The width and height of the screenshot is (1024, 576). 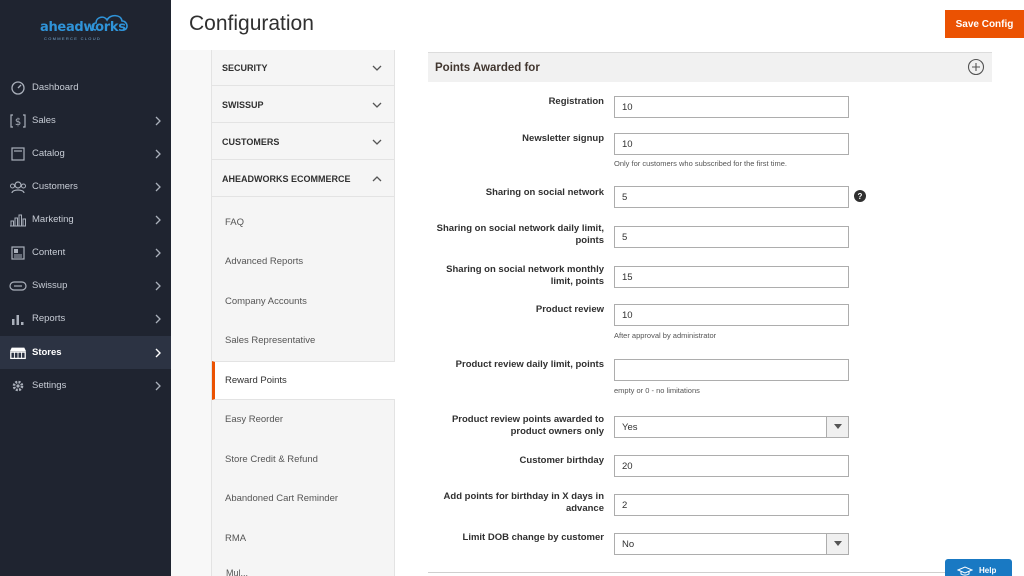 What do you see at coordinates (303, 380) in the screenshot?
I see `config-item-reward-points: Reward Points` at bounding box center [303, 380].